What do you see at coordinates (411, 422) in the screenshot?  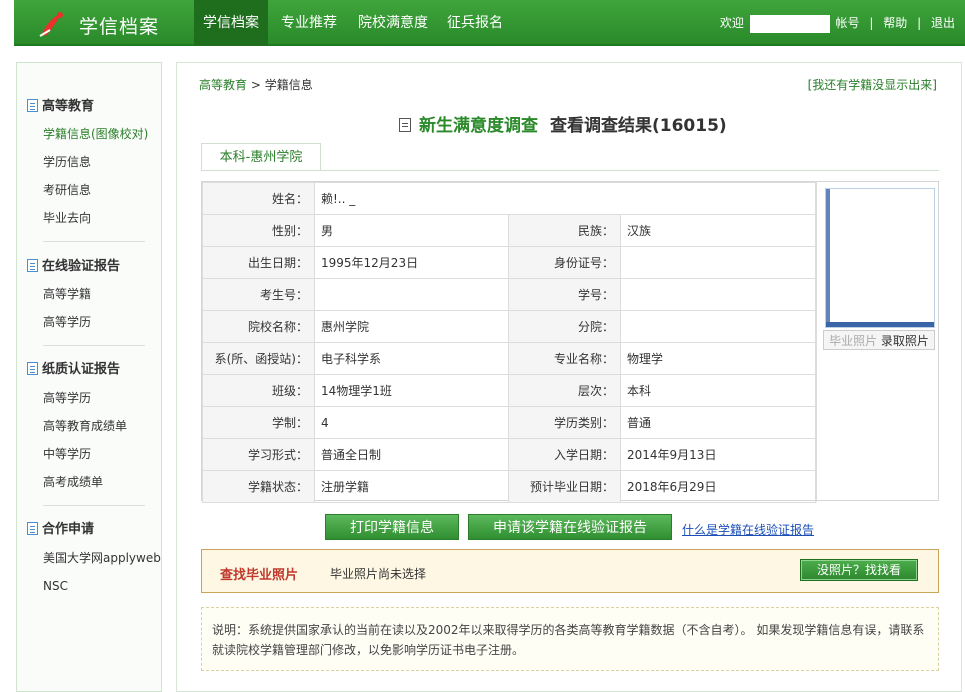 I see `value-duration: 4` at bounding box center [411, 422].